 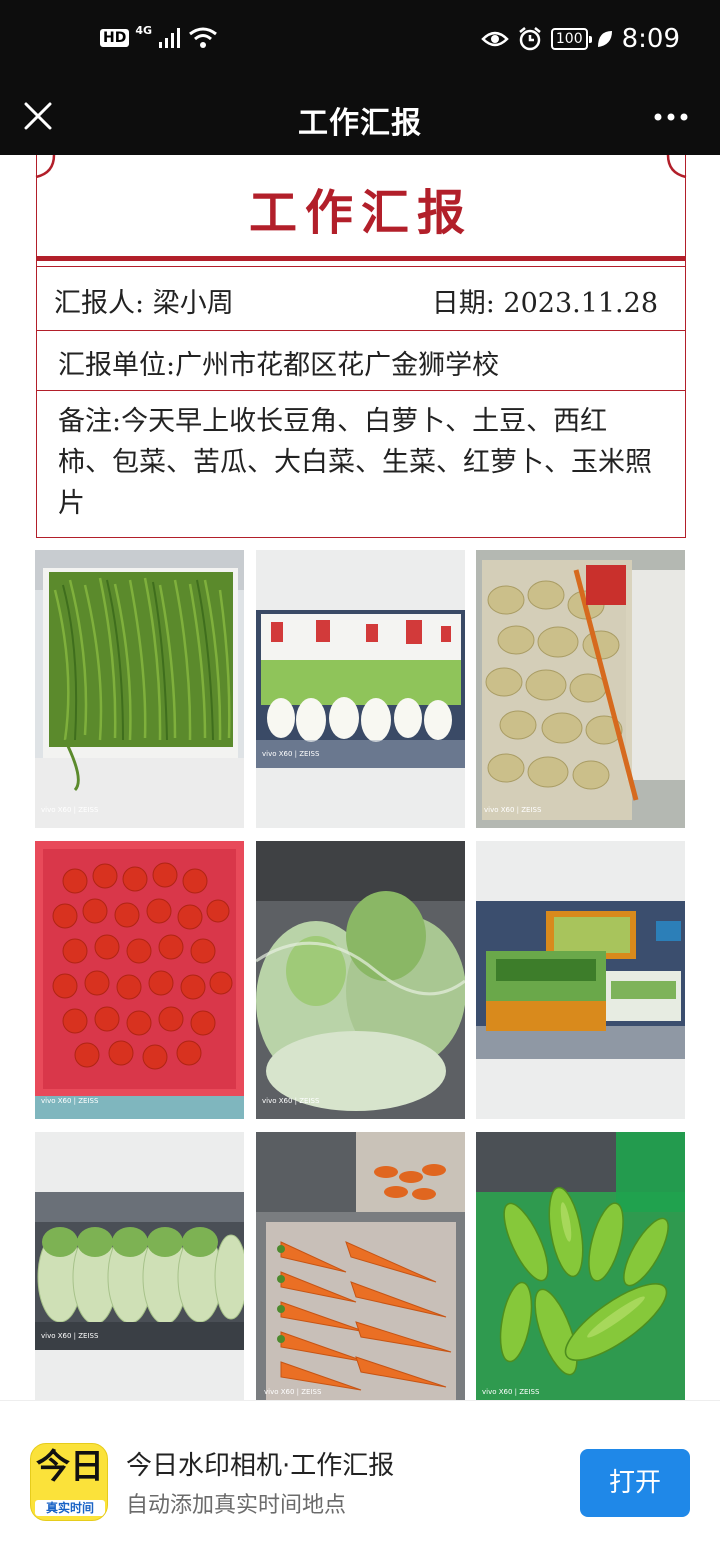 What do you see at coordinates (360, 1266) in the screenshot?
I see `photo-carrots: vivo X60 | ZEISS` at bounding box center [360, 1266].